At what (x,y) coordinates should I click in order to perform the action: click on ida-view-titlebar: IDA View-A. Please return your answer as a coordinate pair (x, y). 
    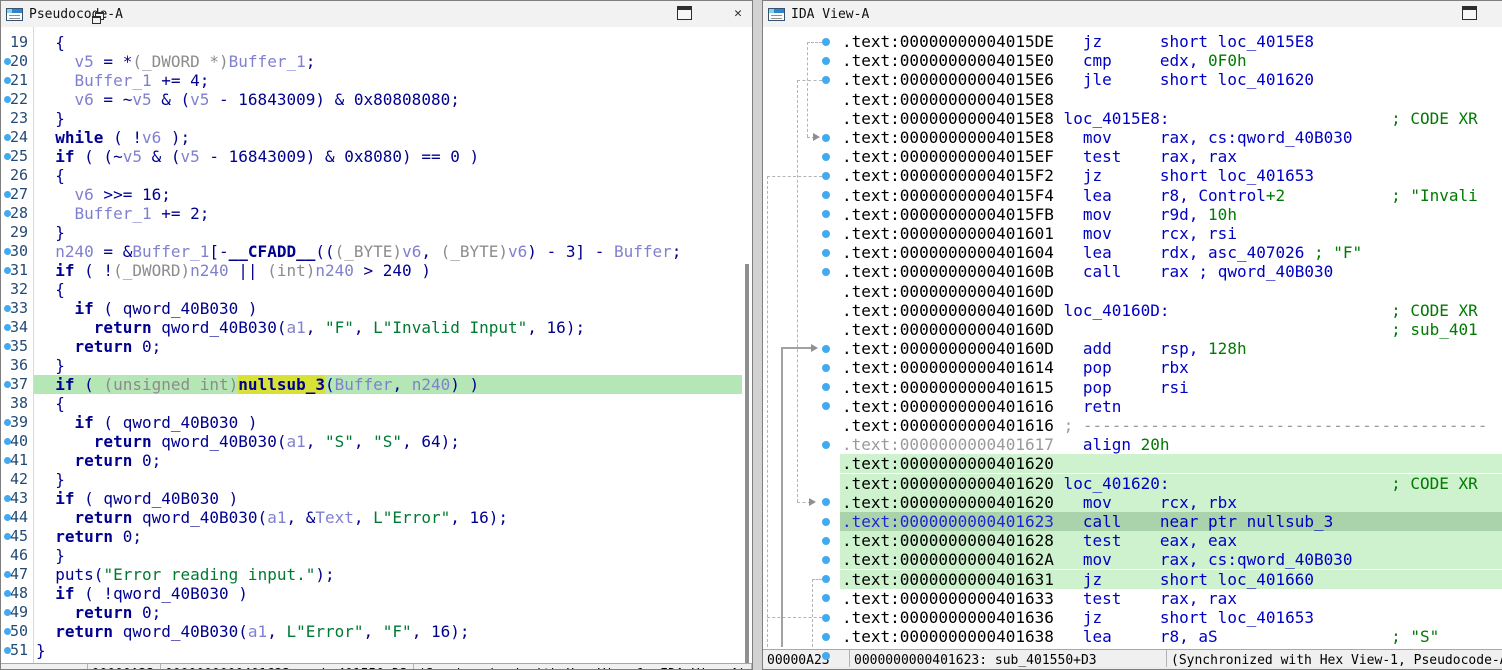
    Looking at the image, I should click on (1132, 14).